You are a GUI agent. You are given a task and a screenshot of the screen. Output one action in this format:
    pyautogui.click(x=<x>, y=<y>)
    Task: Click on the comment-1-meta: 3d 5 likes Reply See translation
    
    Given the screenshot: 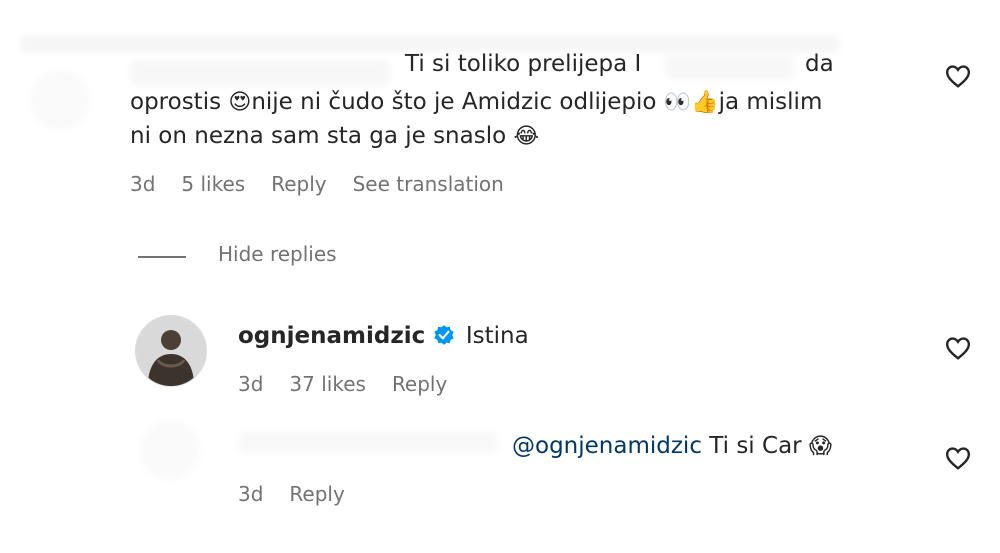 What is the action you would take?
    pyautogui.click(x=317, y=184)
    